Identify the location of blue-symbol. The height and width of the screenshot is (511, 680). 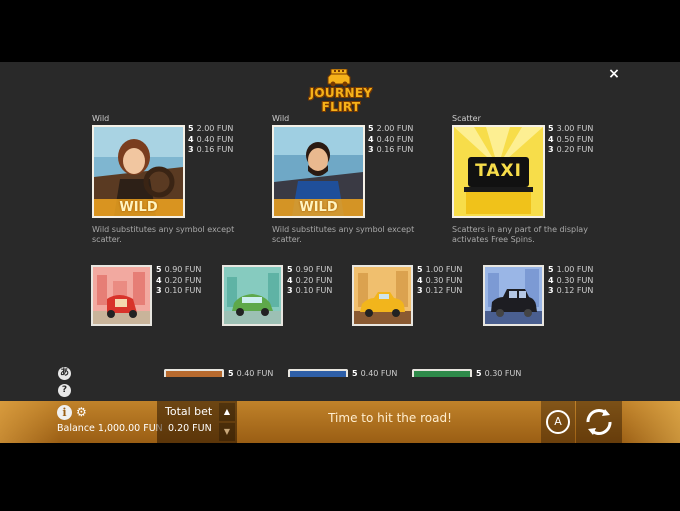
(318, 373).